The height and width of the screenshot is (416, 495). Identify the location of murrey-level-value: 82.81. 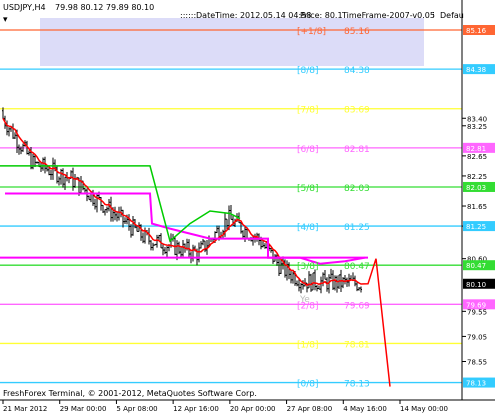
(357, 150).